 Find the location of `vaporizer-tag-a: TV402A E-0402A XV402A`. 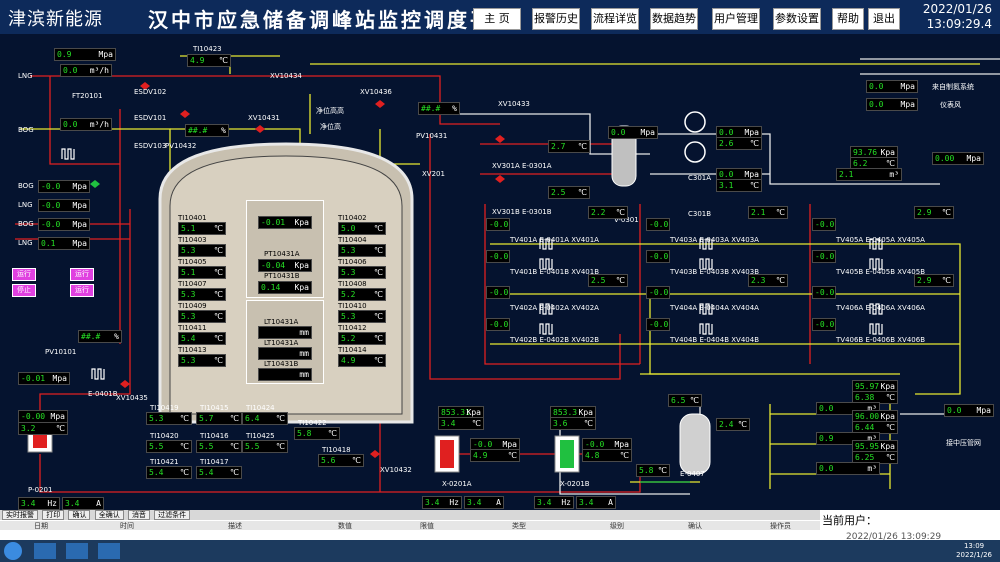

vaporizer-tag-a: TV402A E-0402A XV402A is located at coordinates (554, 308).